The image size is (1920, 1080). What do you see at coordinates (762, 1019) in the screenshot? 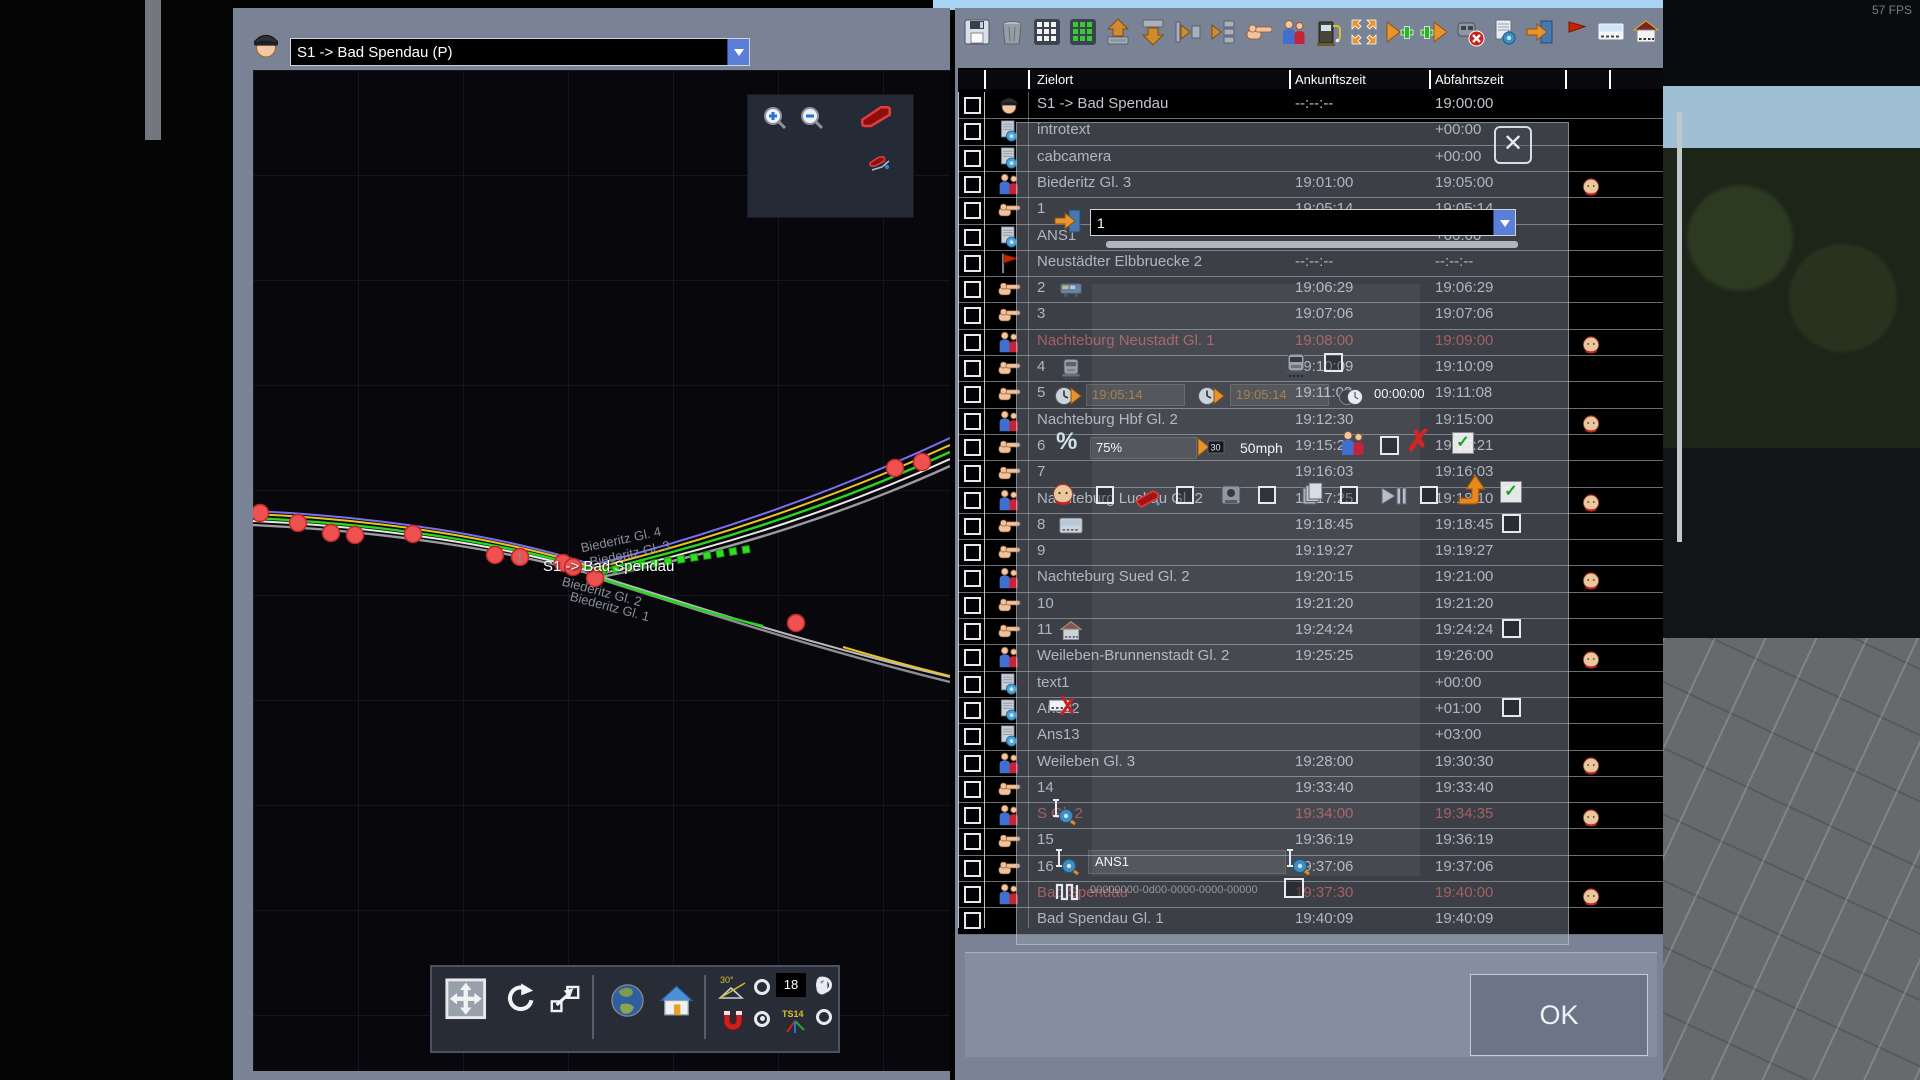
I see `magnet-mode-radio` at bounding box center [762, 1019].